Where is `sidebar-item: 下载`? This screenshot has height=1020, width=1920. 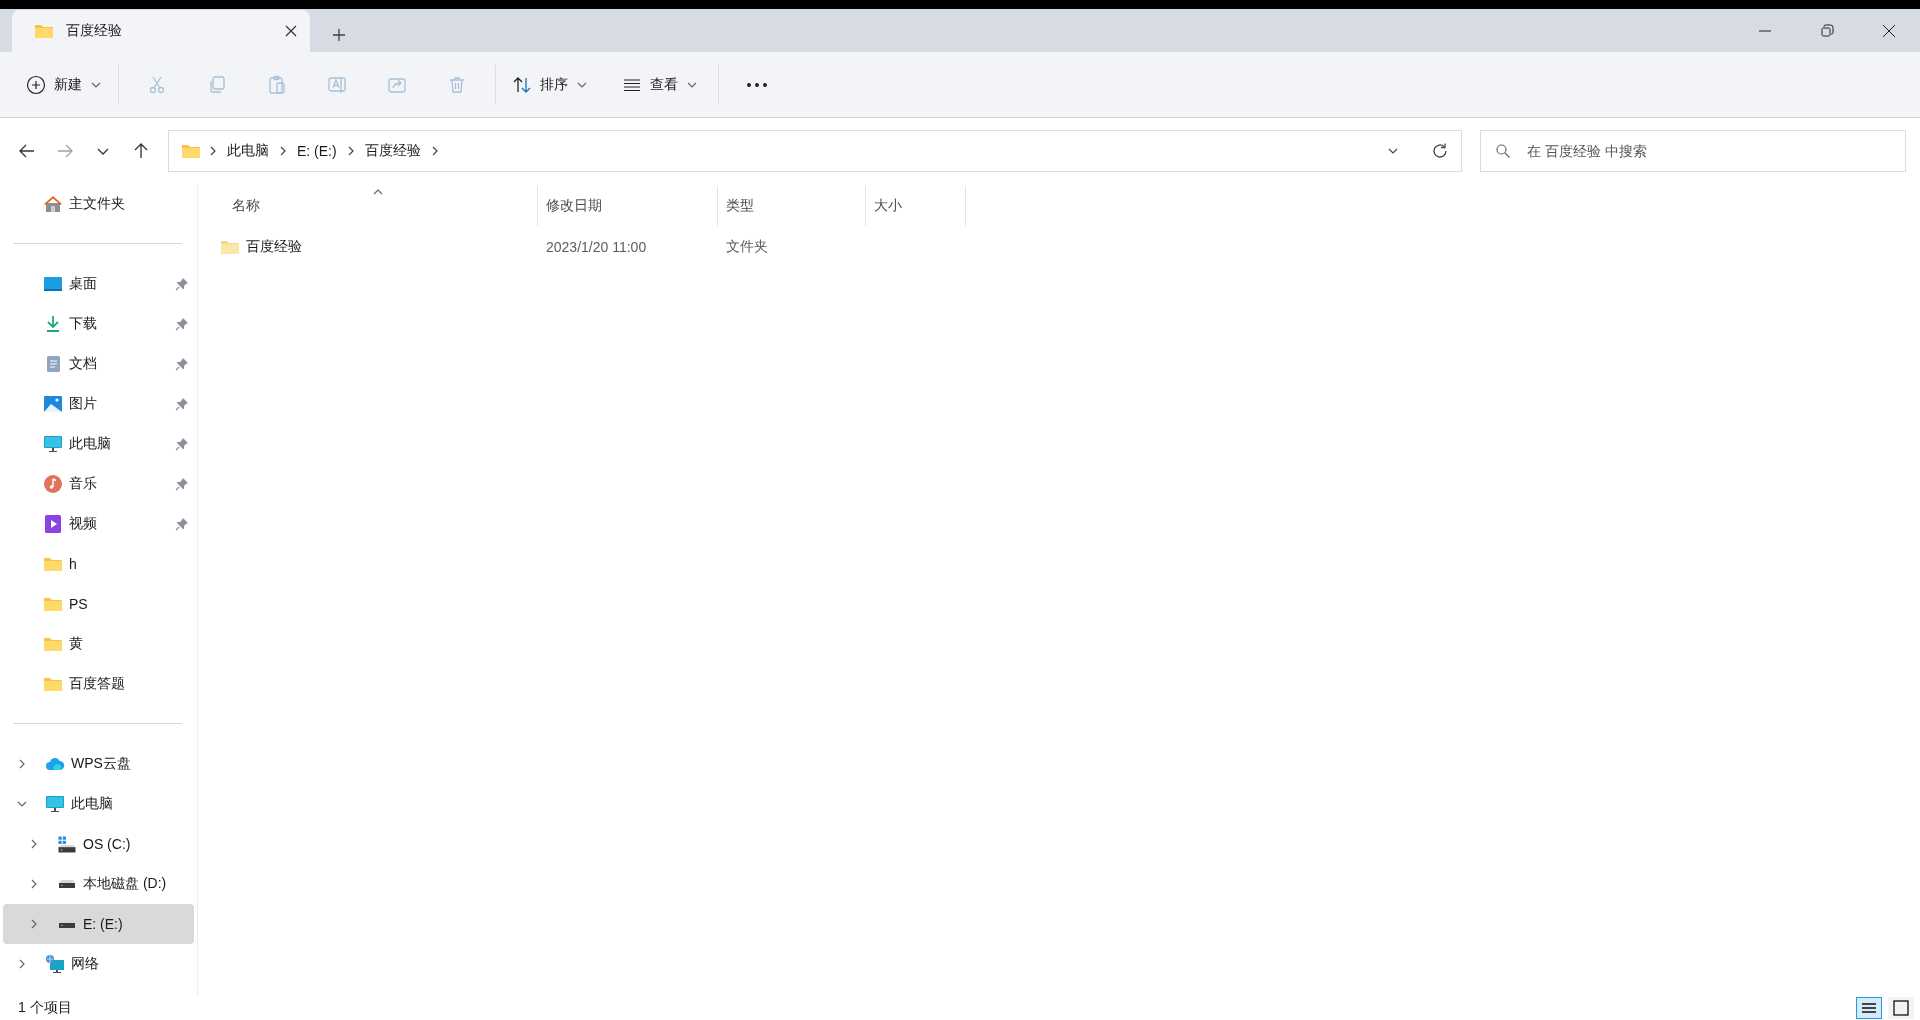 sidebar-item: 下载 is located at coordinates (98, 324).